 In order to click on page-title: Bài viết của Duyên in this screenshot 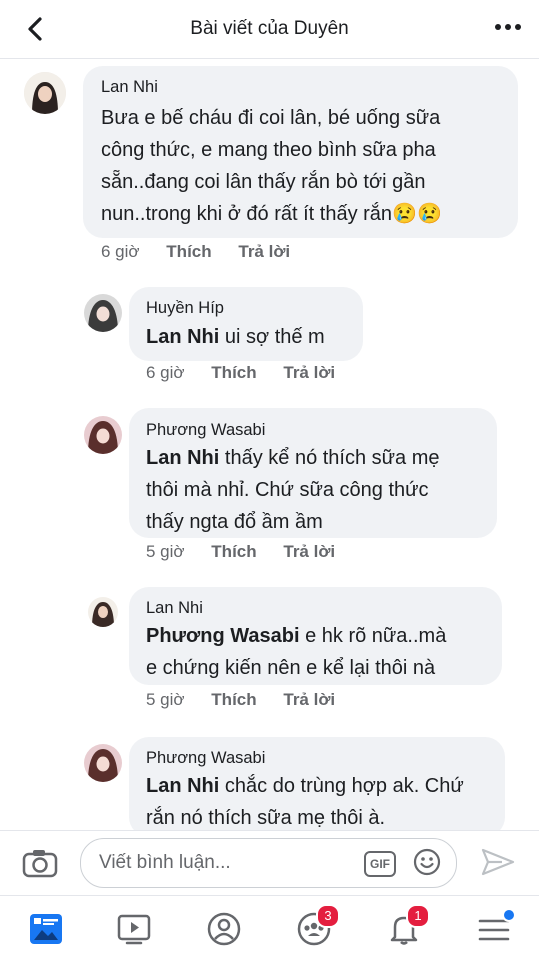, I will do `click(269, 28)`.